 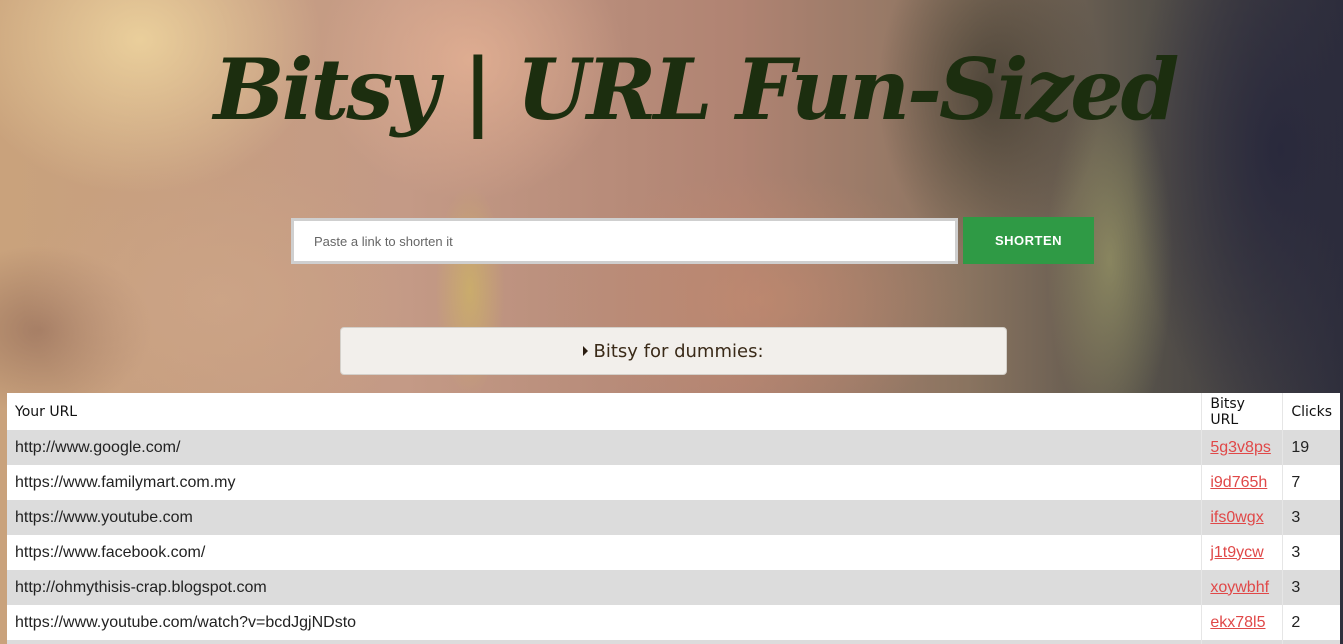 I want to click on url-input, so click(x=624, y=241).